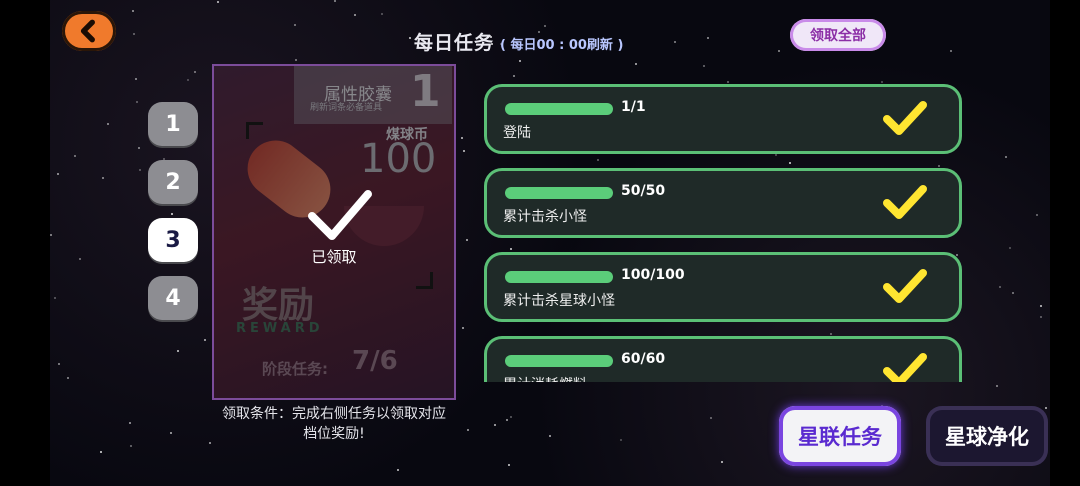  Describe the element at coordinates (334, 424) in the screenshot. I see `claim-condition: 领取条件：完成右侧任务以领取对应档位奖励!` at that location.